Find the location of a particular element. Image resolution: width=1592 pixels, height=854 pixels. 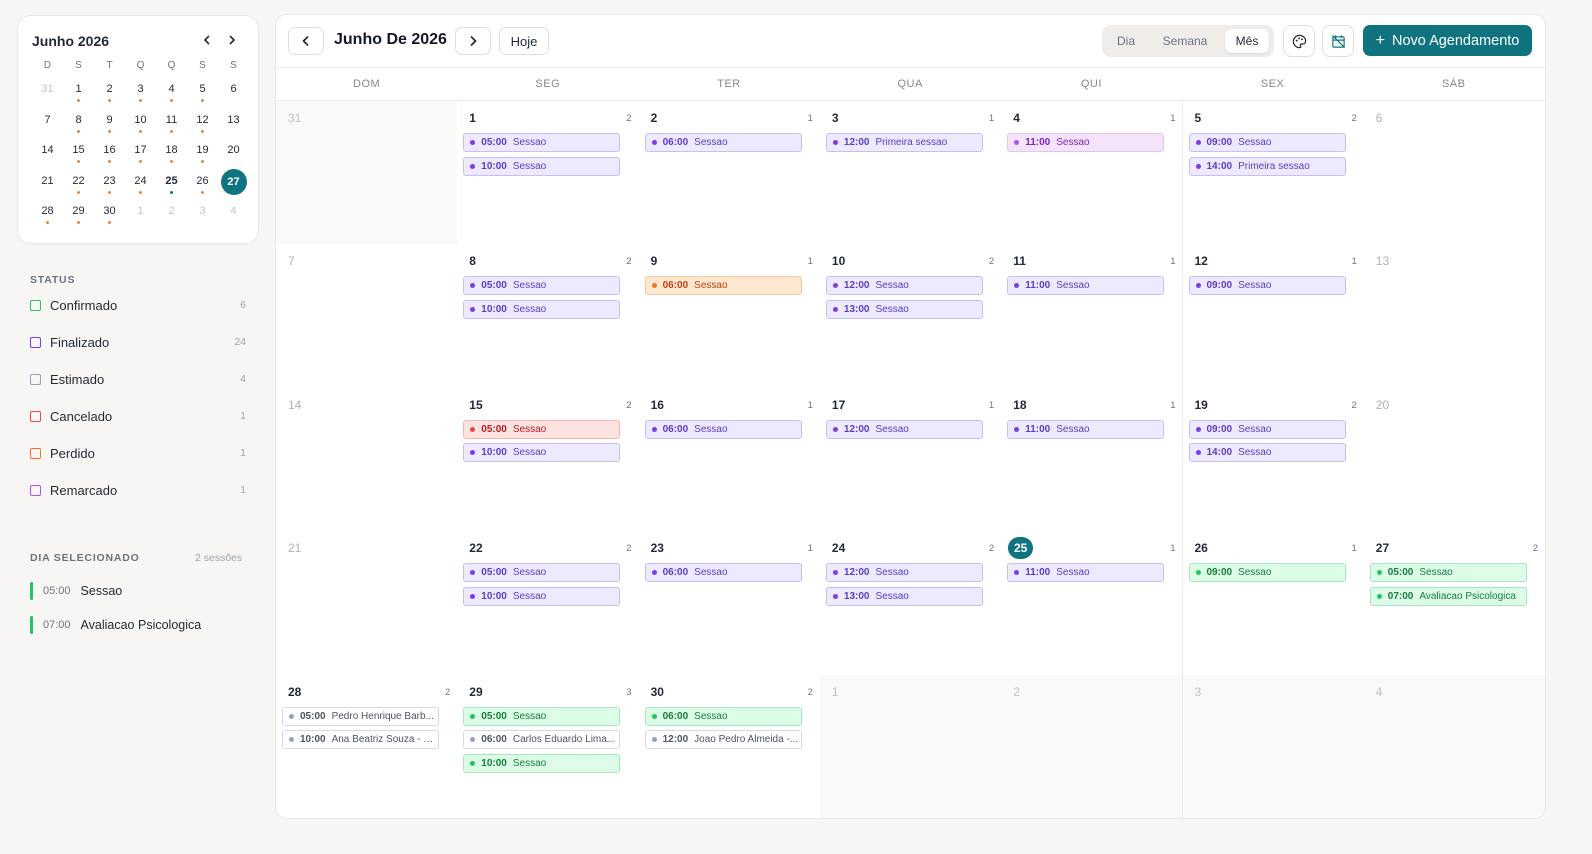

today-button: Hoje is located at coordinates (524, 41).